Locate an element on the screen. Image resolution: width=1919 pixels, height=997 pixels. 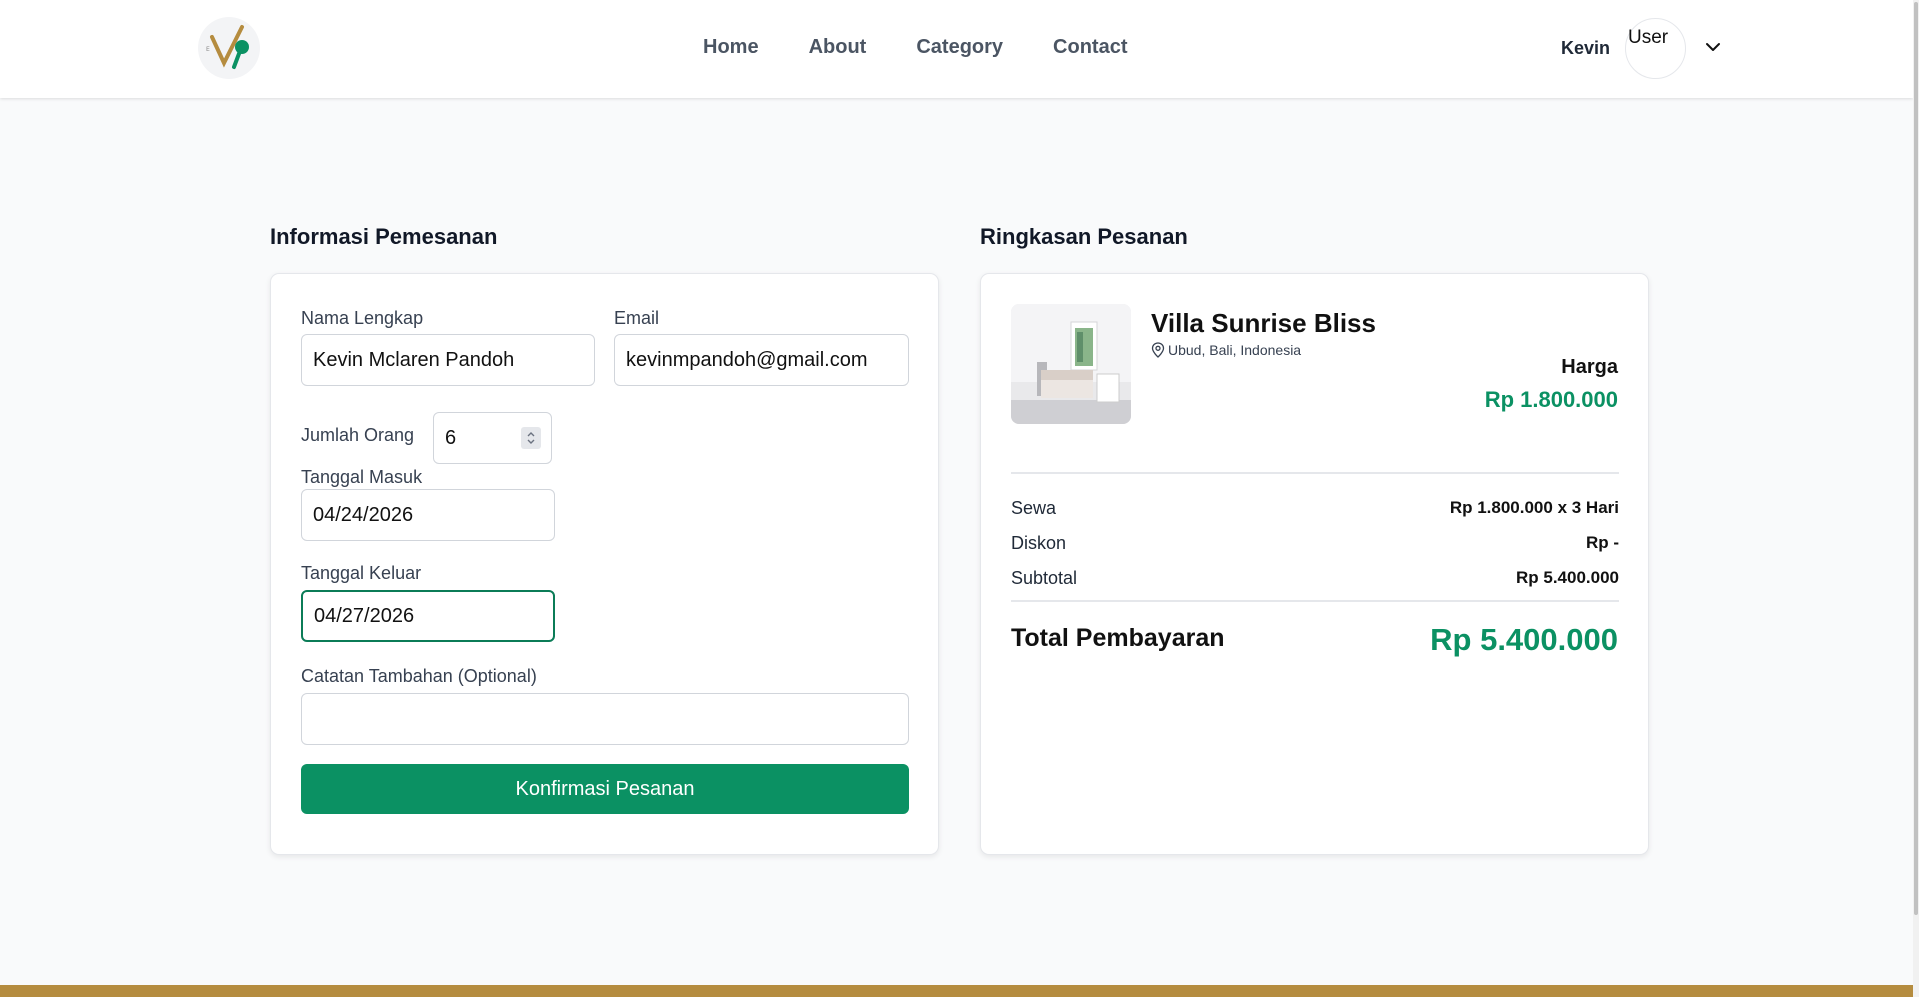
logo-mark-icon: E is located at coordinates (227, 47).